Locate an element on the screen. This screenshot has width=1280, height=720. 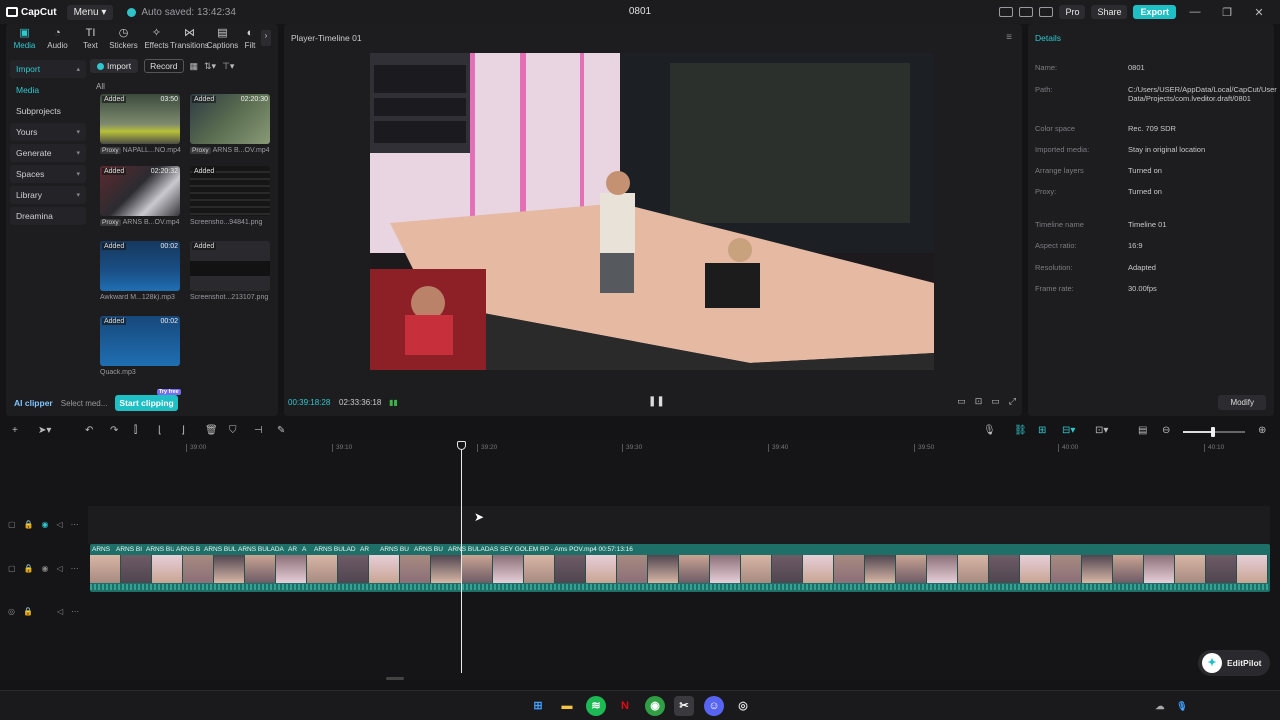
playhead is located at coordinates (461, 557).